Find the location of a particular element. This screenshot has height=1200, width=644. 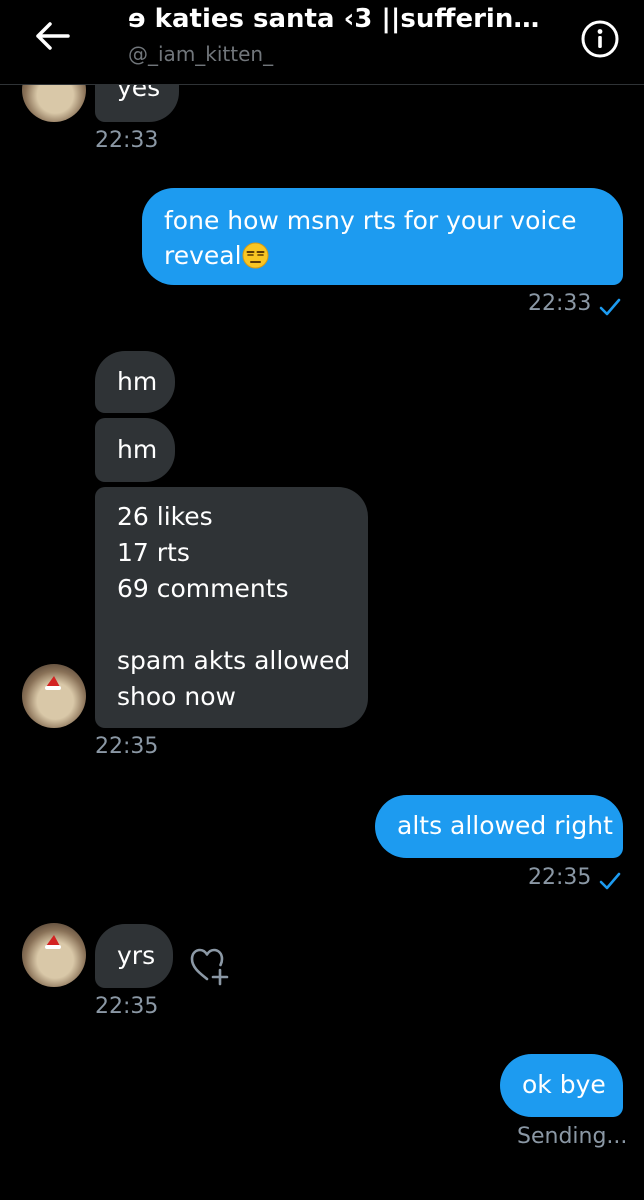

add-reaction-heart-icon is located at coordinates (210, 966).